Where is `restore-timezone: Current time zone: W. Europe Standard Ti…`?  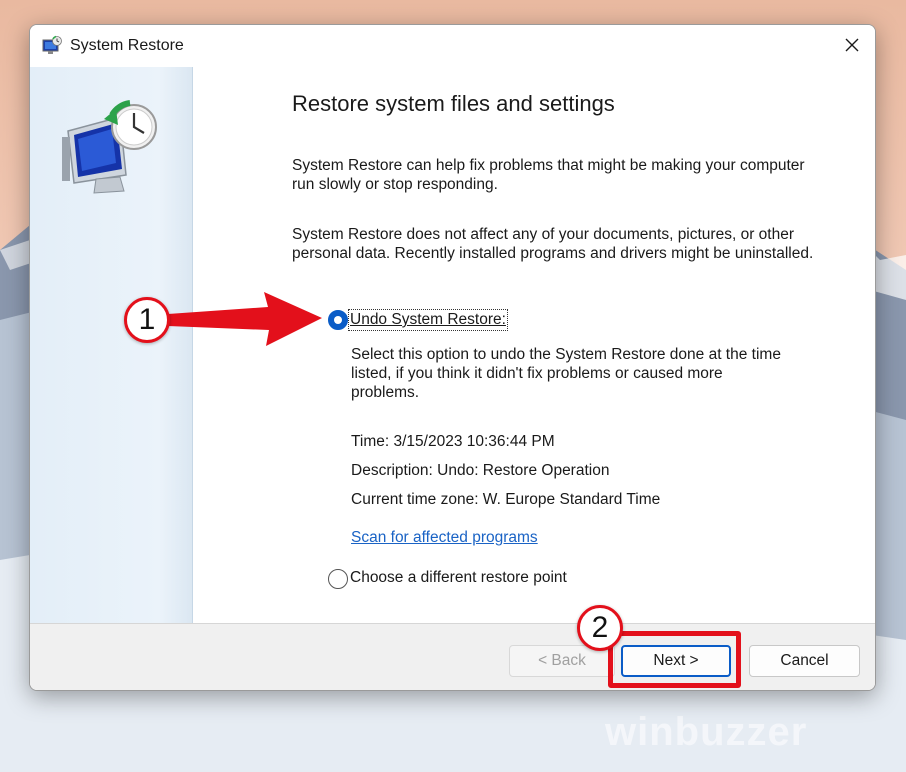 restore-timezone: Current time zone: W. Europe Standard Ti… is located at coordinates (506, 499).